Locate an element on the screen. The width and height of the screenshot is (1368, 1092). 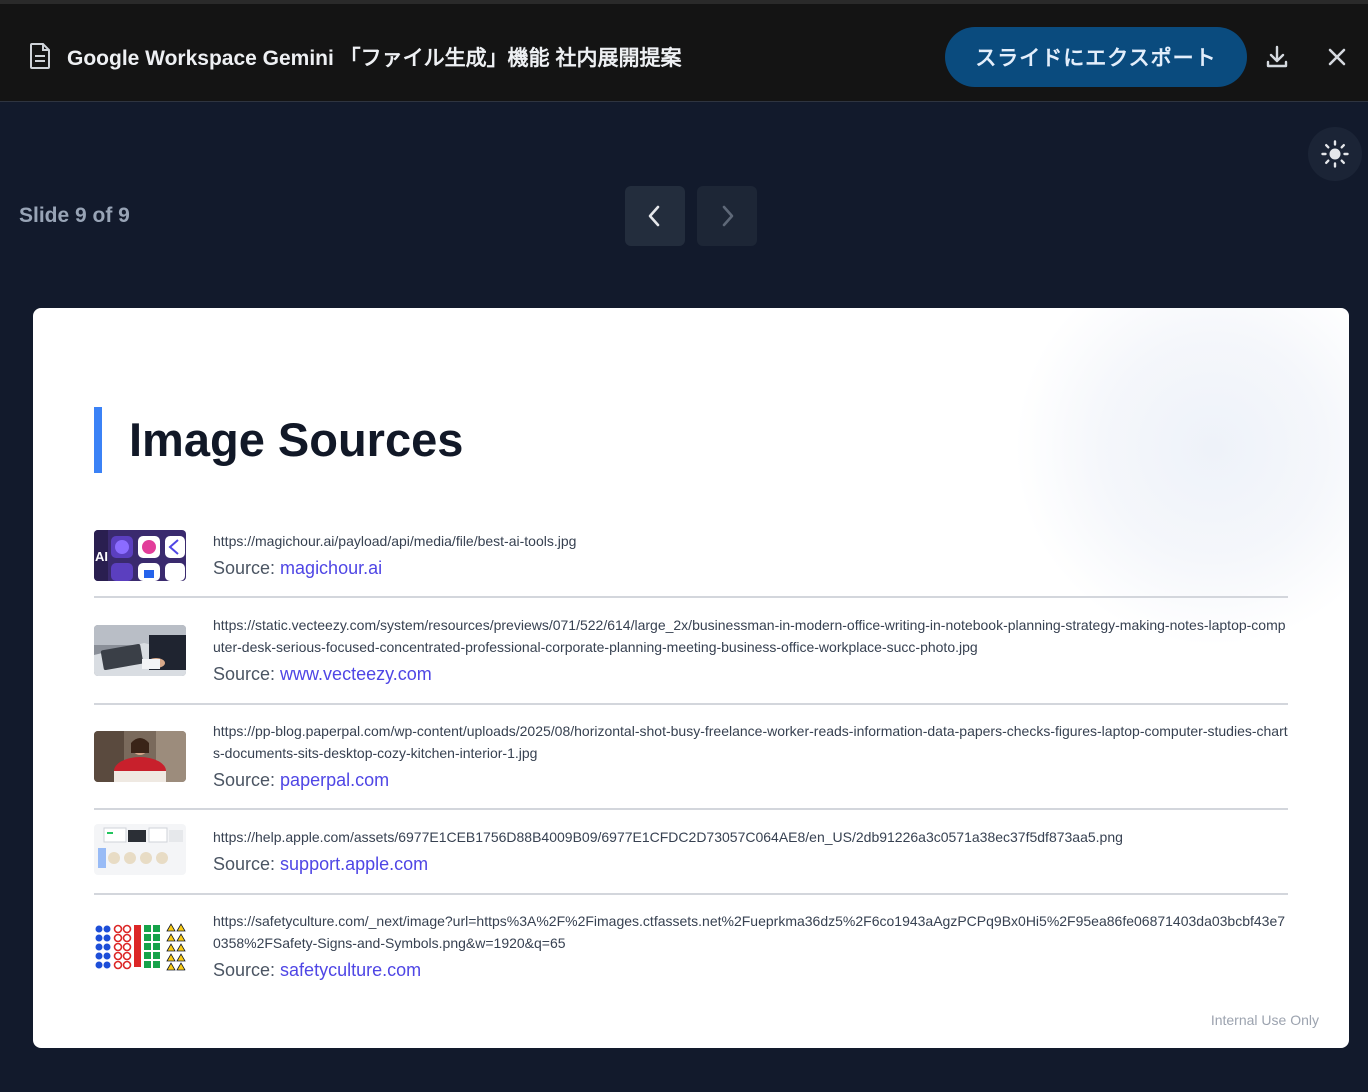
thumbnail-safety-signs is located at coordinates (140, 946).